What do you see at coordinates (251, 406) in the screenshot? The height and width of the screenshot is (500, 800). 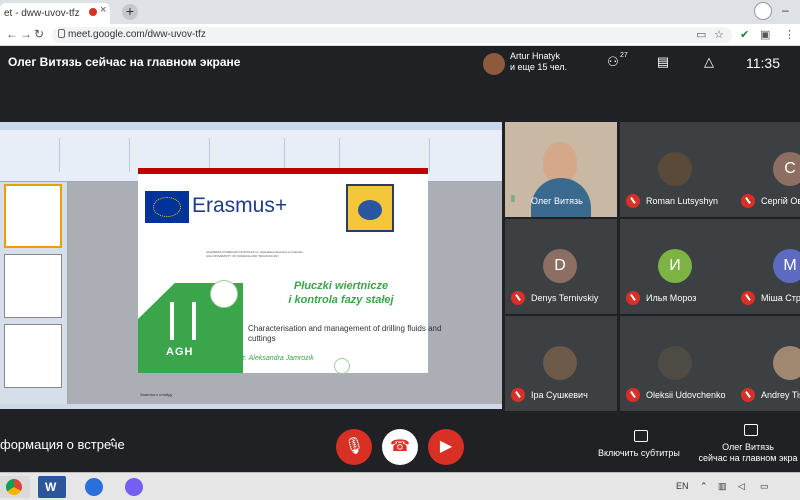 I see `powerpoint-status-bar` at bounding box center [251, 406].